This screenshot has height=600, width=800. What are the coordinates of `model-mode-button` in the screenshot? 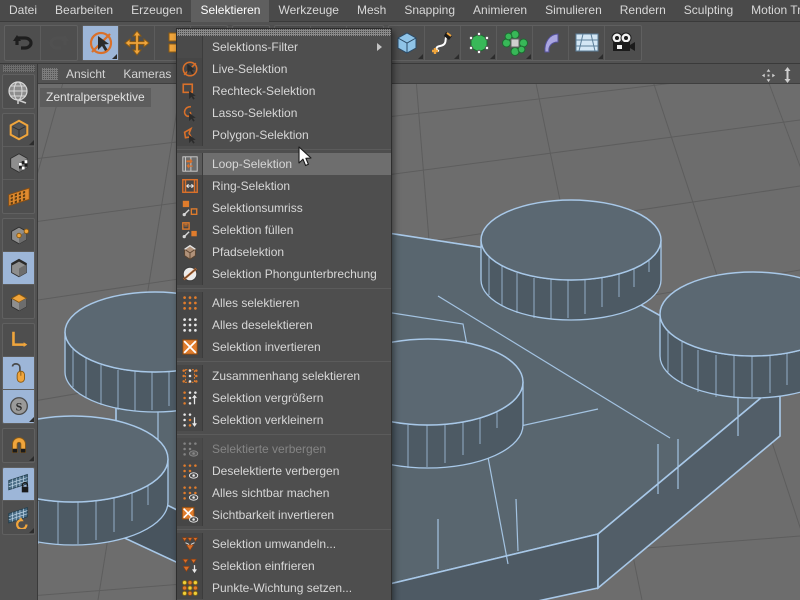 It's located at (18, 163).